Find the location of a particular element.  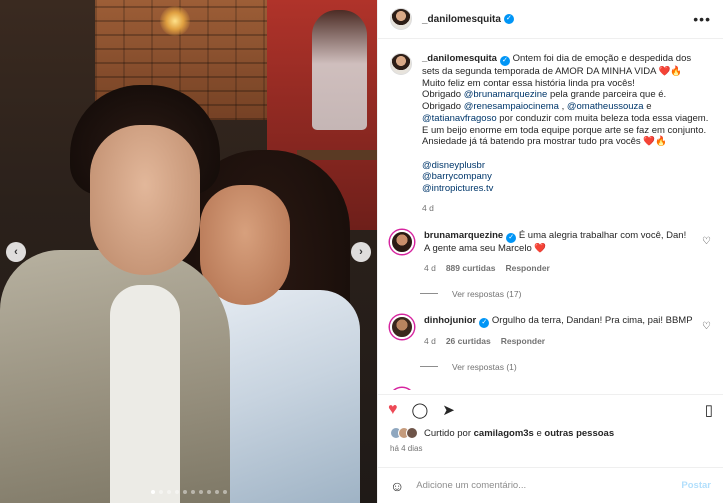

bookmark-icon: ▯ is located at coordinates (709, 410).